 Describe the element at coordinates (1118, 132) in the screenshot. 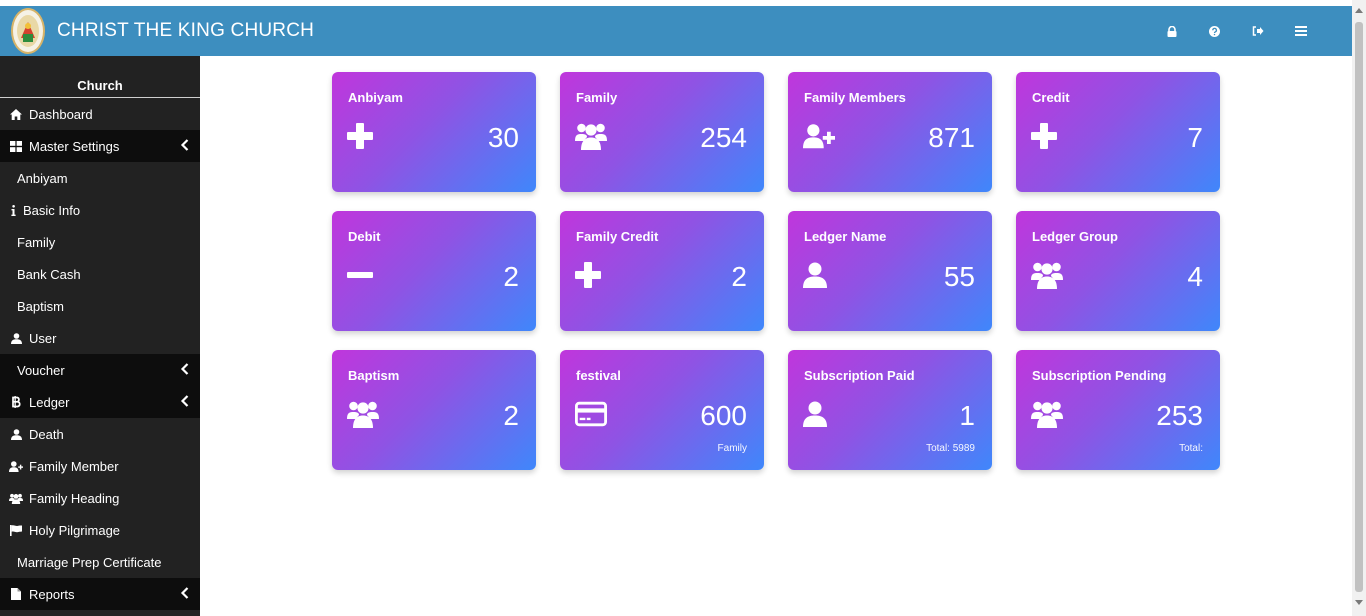

I see `card-credit: Credit 7` at that location.